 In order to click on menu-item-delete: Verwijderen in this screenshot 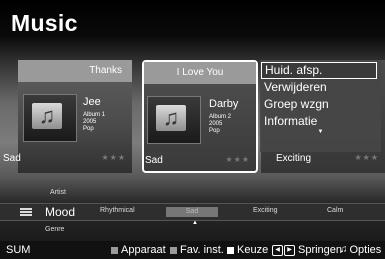, I will do `click(320, 87)`.